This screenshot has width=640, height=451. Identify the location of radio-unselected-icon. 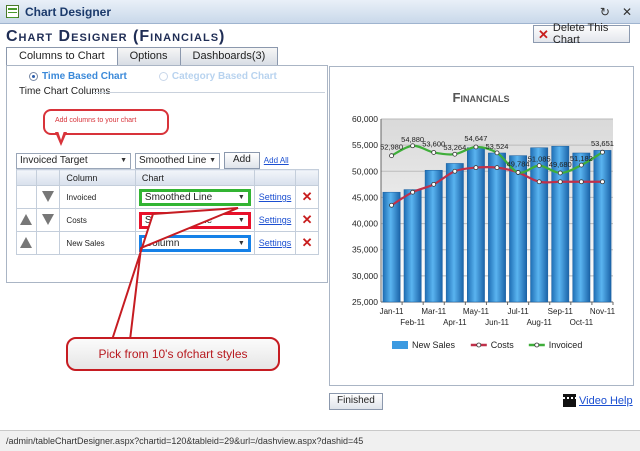
(163, 76).